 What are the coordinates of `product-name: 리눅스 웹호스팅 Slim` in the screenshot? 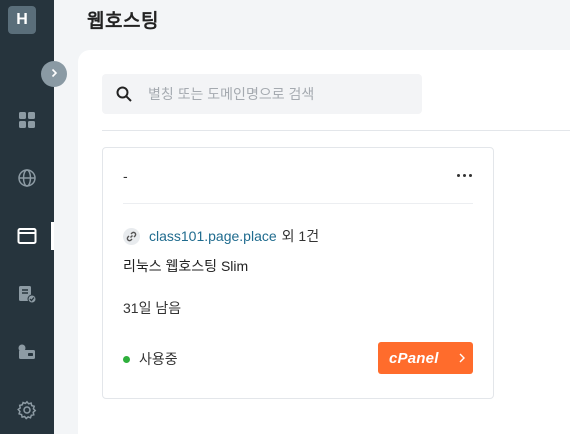 It's located at (186, 266).